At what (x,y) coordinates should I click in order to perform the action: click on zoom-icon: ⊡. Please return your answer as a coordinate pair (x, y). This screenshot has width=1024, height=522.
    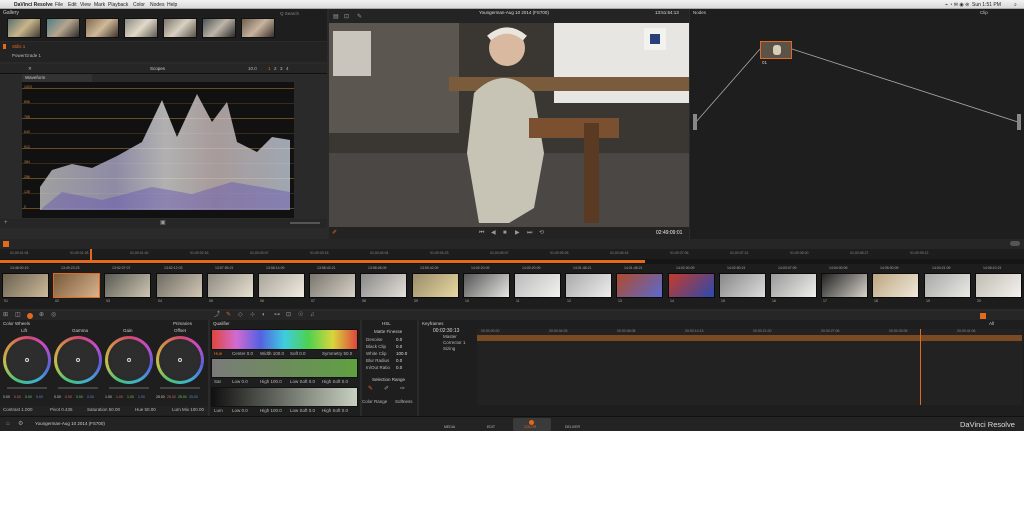
    Looking at the image, I should click on (346, 17).